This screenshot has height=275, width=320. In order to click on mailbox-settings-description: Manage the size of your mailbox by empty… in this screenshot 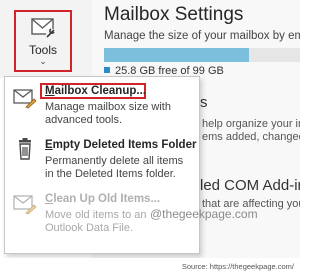, I will do `click(202, 36)`.